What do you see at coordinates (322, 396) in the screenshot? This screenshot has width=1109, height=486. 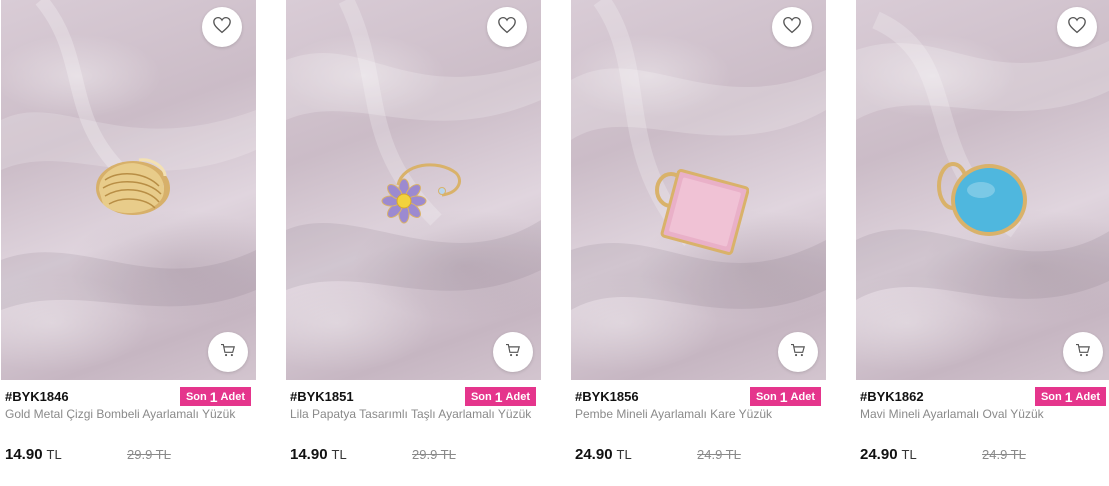 I see `product-code: #BYK1851` at bounding box center [322, 396].